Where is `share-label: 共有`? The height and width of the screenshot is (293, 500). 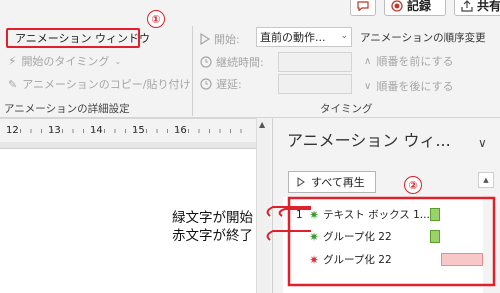 share-label: 共有 is located at coordinates (488, 6).